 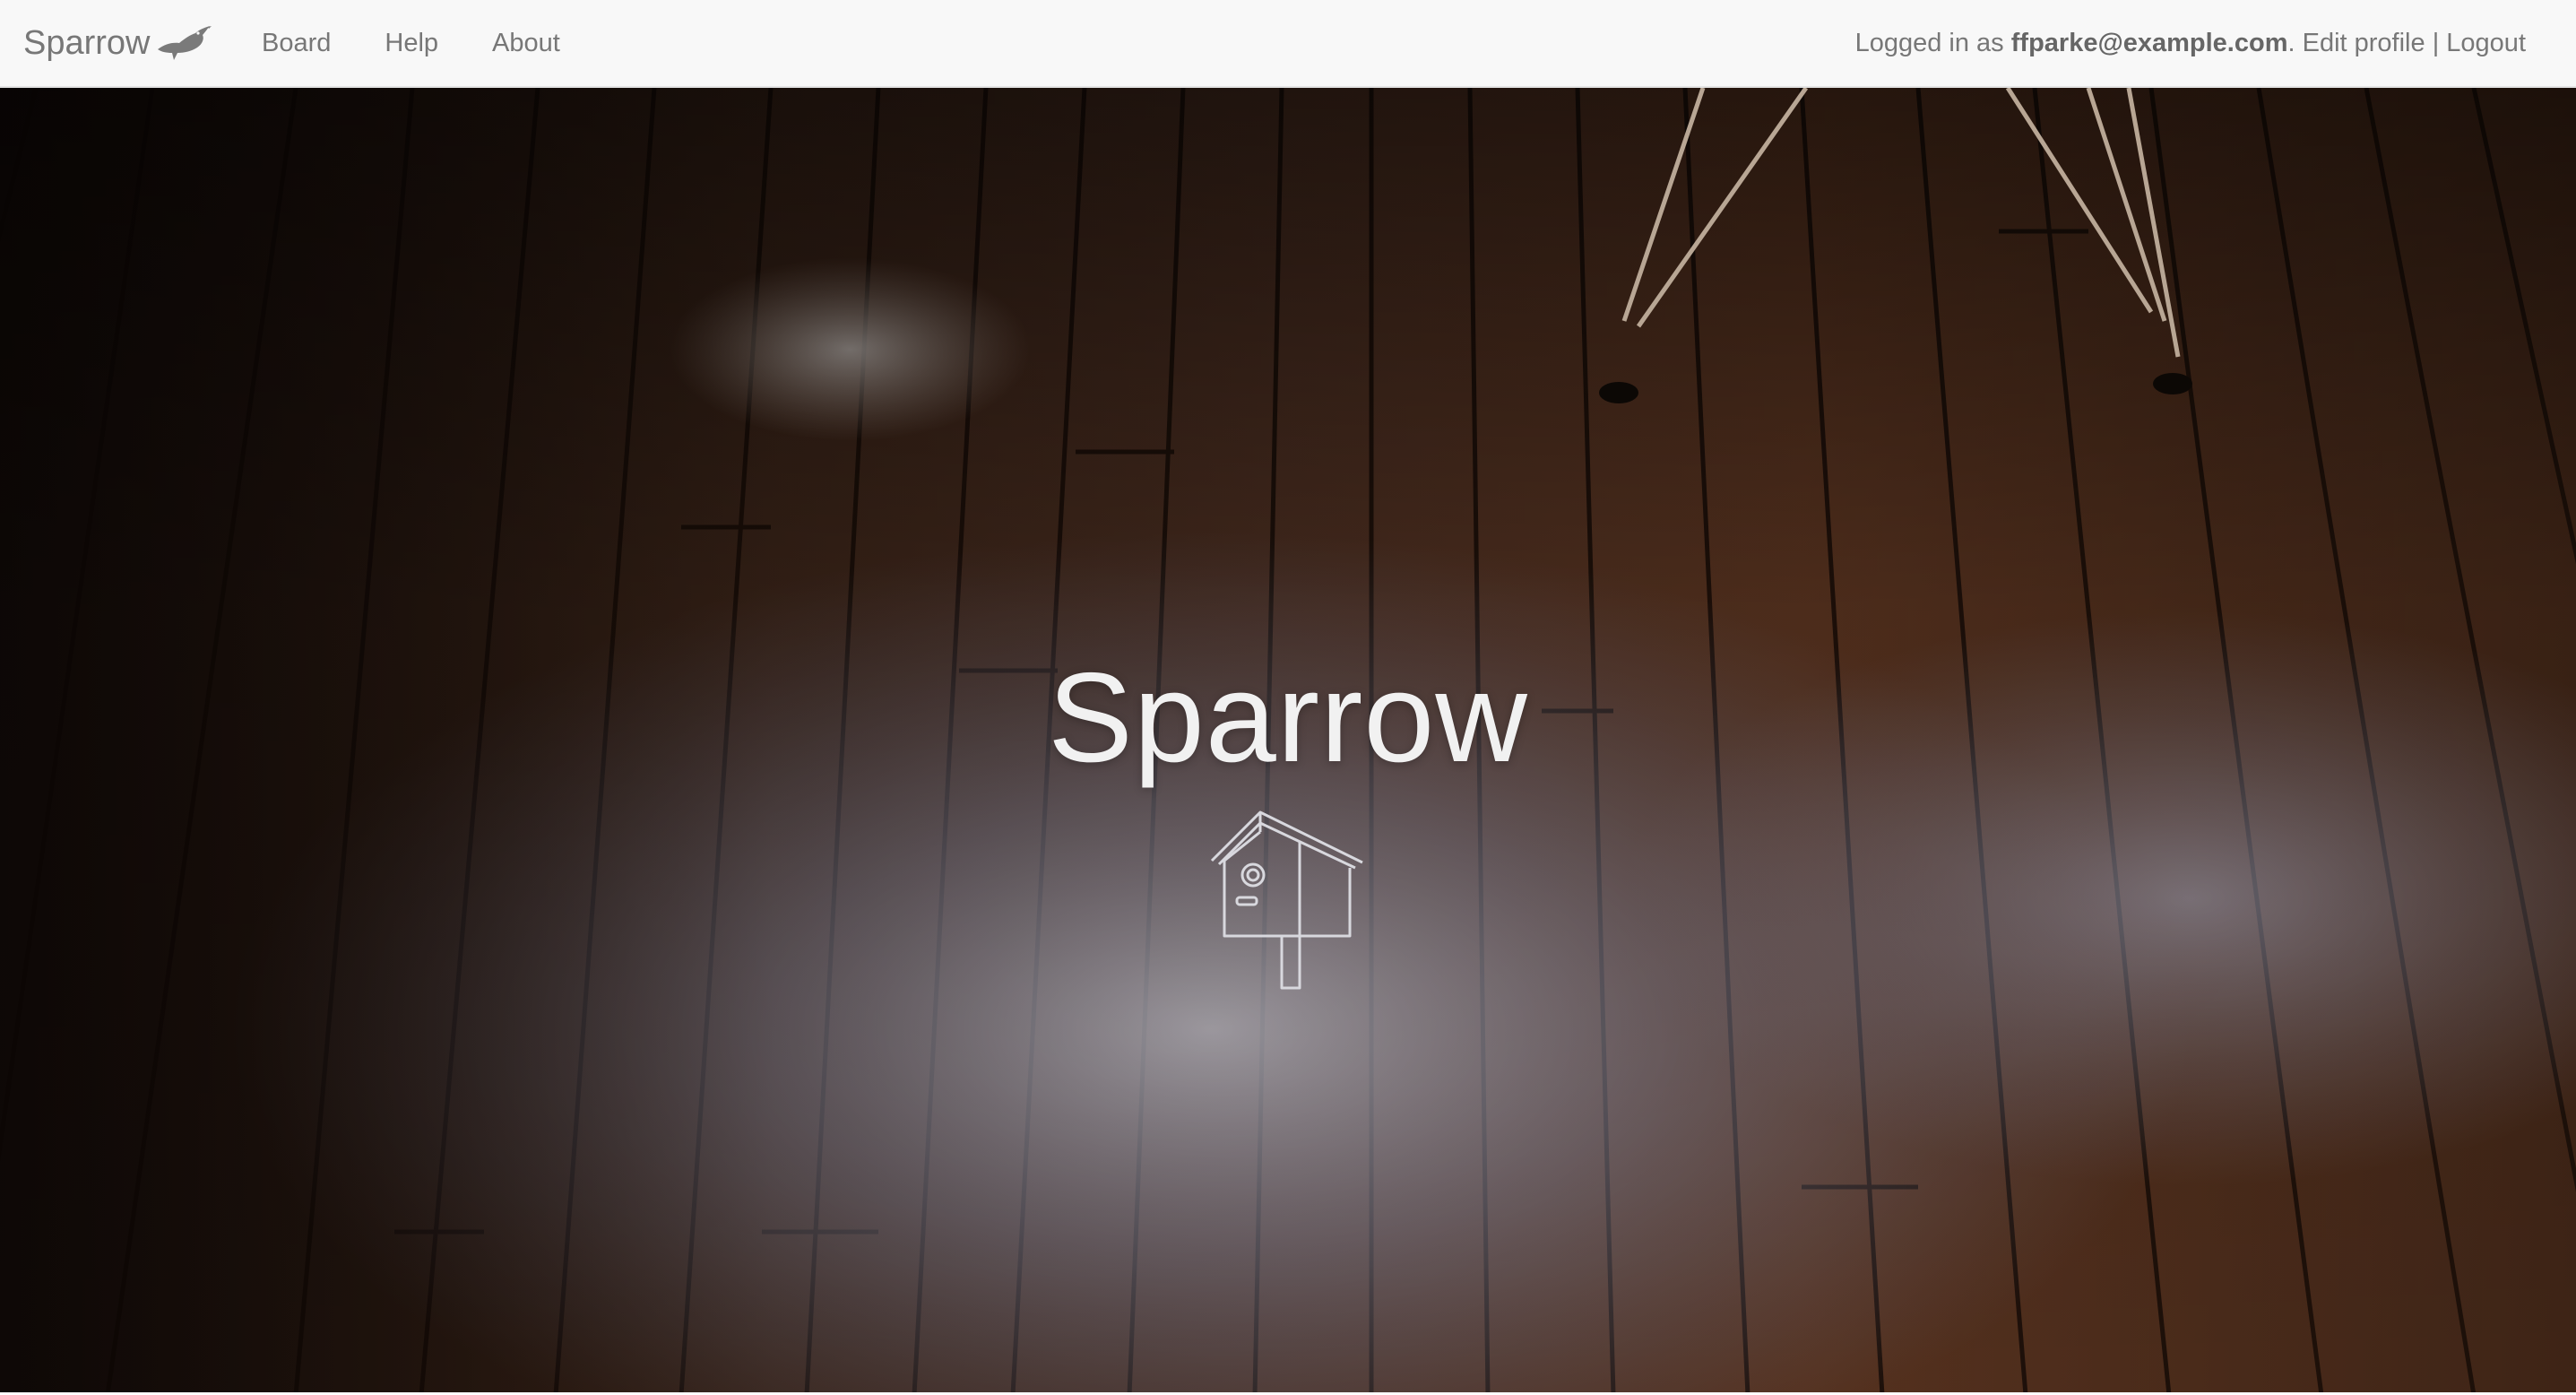 I want to click on hero-title: Sparrow, so click(x=1288, y=717).